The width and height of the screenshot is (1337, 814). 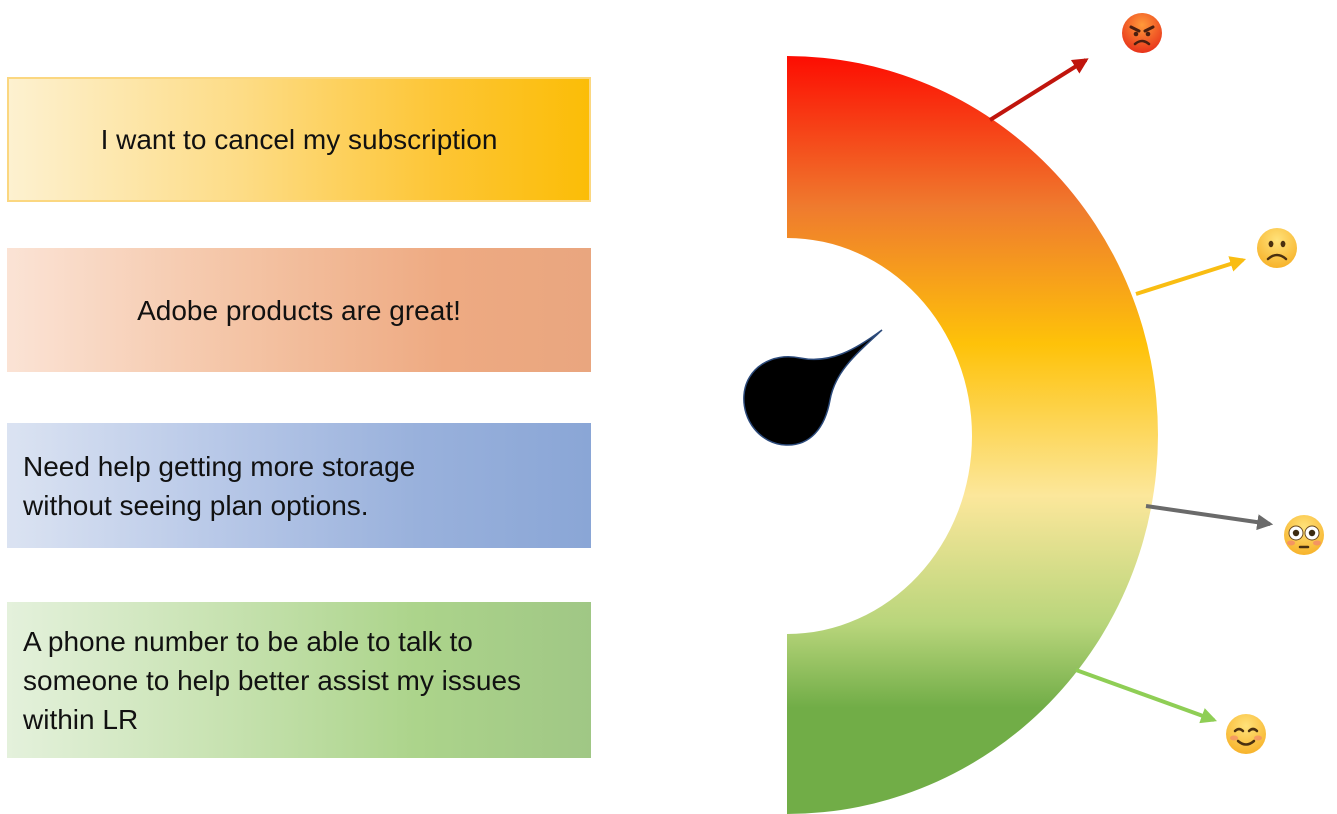 I want to click on arrow-to-frowning, so click(x=1191, y=276).